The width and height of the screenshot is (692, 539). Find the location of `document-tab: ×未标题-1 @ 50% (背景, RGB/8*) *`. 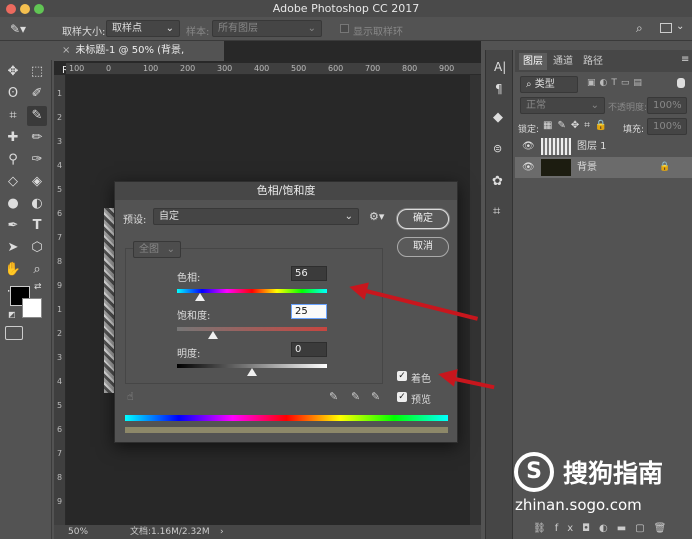

document-tab: ×未标题-1 @ 50% (背景, RGB/8*) * is located at coordinates (139, 58).